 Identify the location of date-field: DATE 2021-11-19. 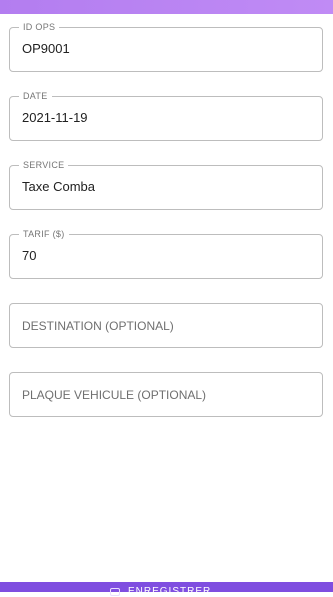
(166, 116).